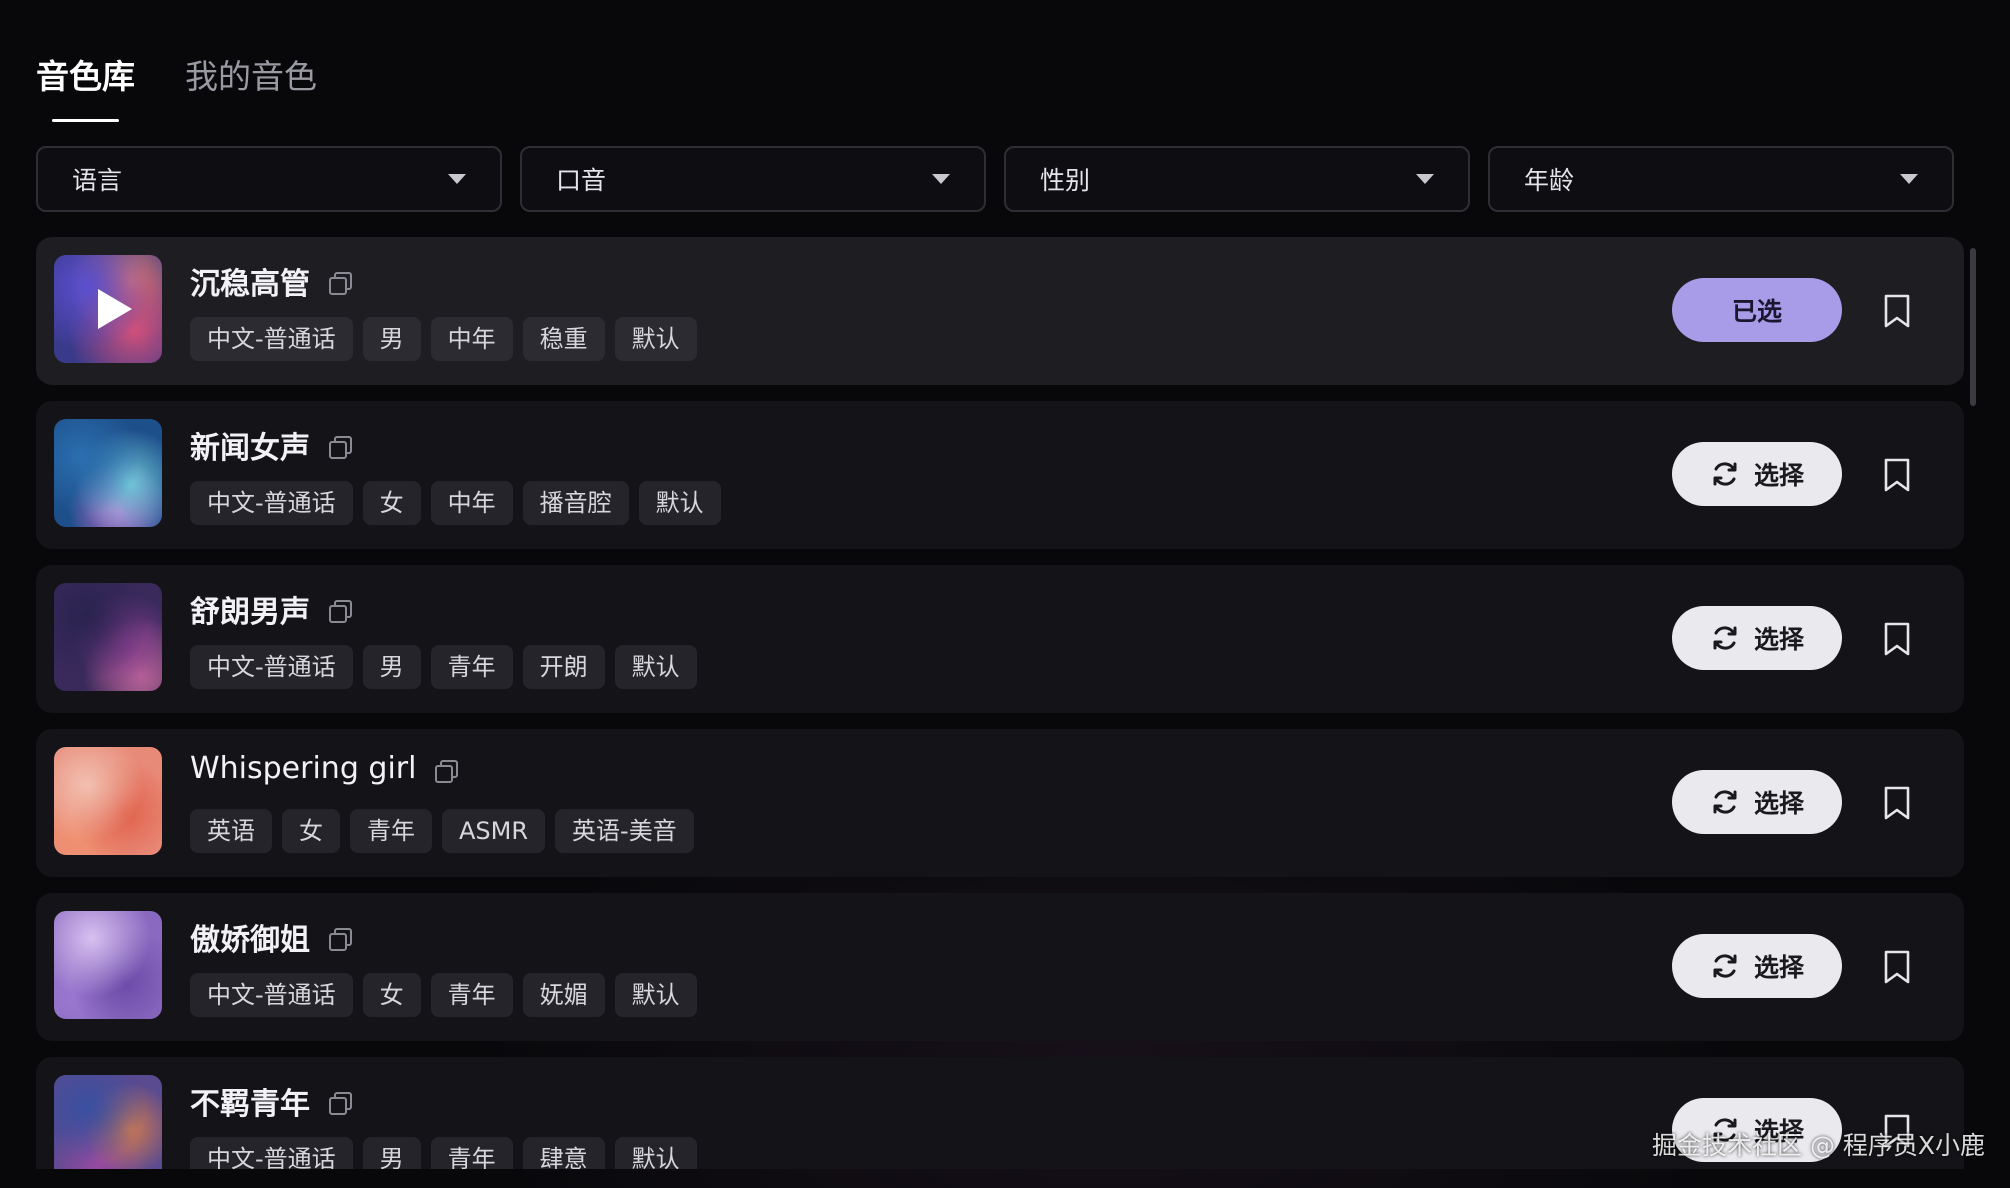  Describe the element at coordinates (1000, 967) in the screenshot. I see `voice-row: 傲娇御姐 中文-普通话 女 青年 妩媚 默认 选择` at that location.